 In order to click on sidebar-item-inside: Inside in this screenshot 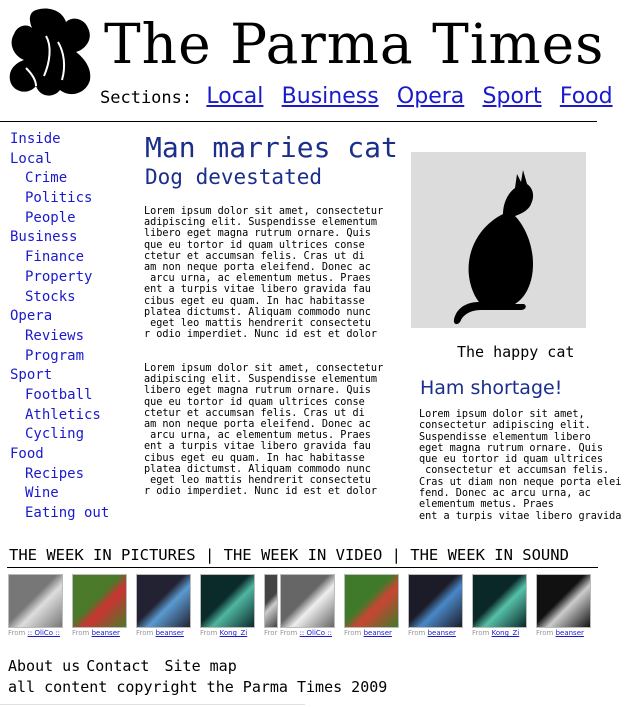, I will do `click(59, 140)`.